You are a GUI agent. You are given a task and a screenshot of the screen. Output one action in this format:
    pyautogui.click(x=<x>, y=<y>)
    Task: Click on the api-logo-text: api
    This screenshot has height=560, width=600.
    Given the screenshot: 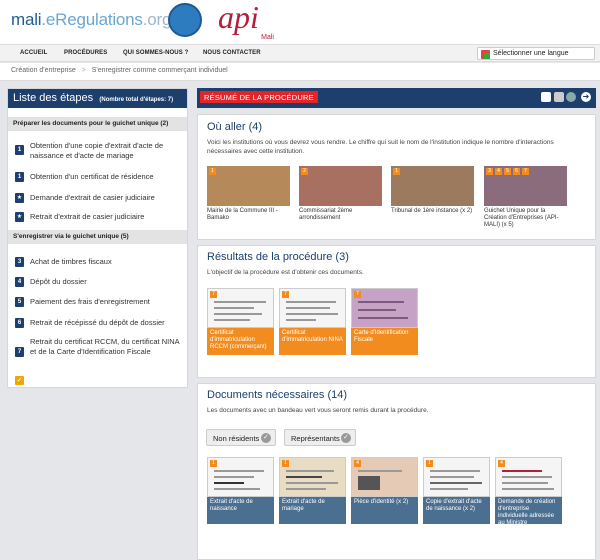 What is the action you would take?
    pyautogui.click(x=238, y=17)
    